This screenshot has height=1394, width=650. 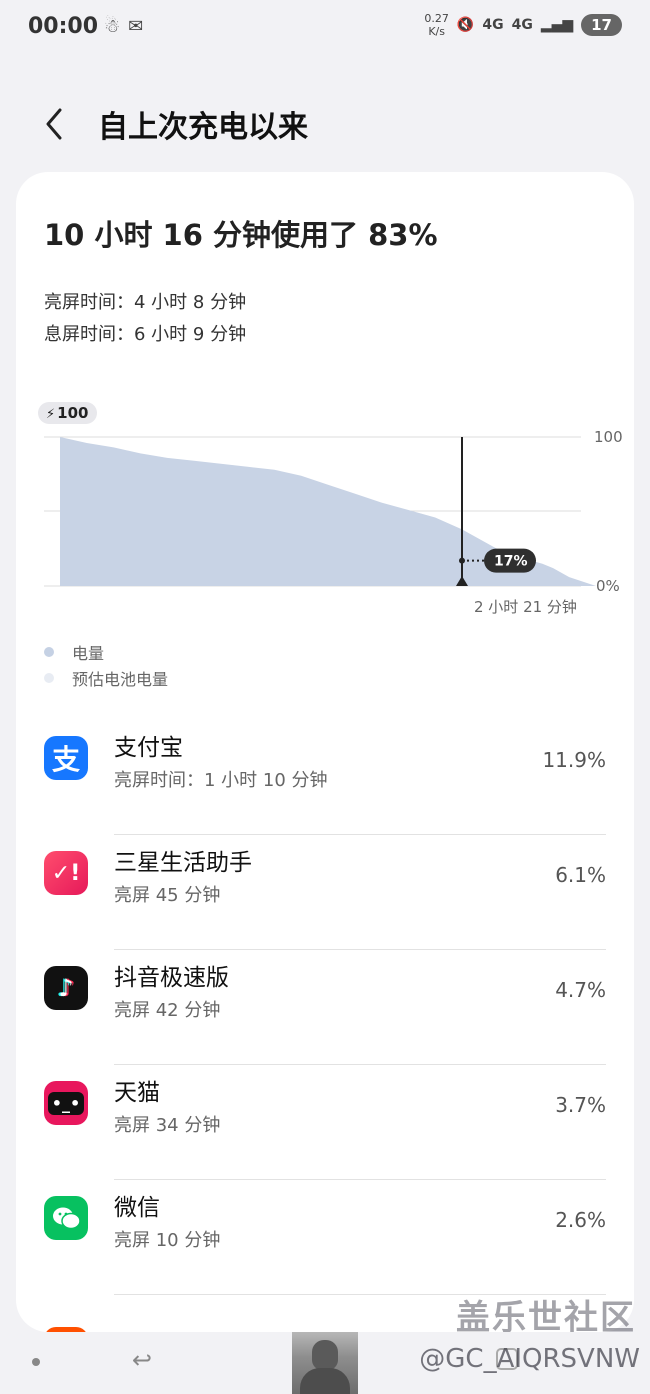 What do you see at coordinates (142, 1360) in the screenshot?
I see `nav-back-icon: ↩` at bounding box center [142, 1360].